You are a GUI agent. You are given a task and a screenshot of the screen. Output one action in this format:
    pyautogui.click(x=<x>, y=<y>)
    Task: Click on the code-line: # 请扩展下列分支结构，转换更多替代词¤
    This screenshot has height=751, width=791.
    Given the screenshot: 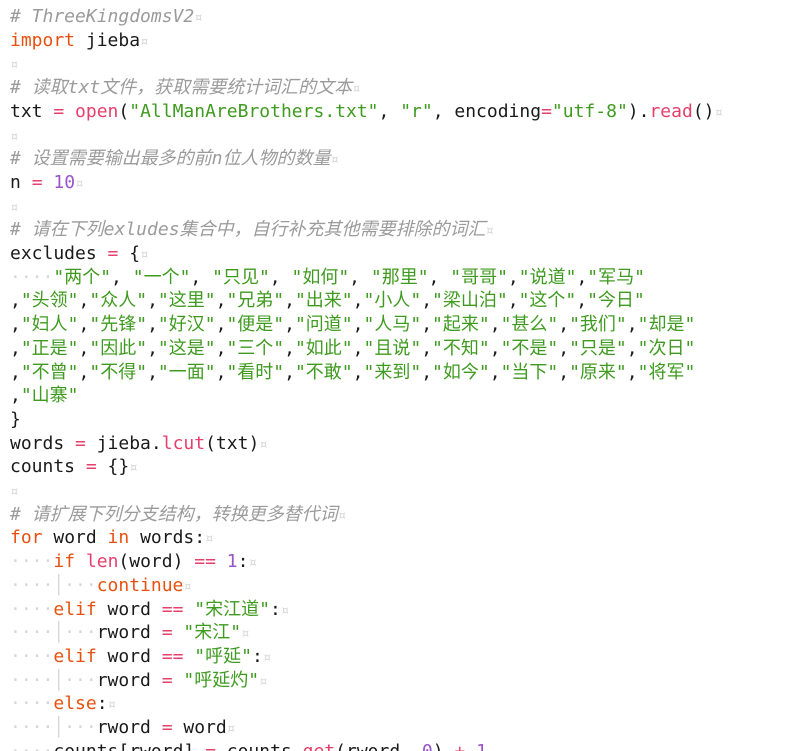 What is the action you would take?
    pyautogui.click(x=178, y=515)
    